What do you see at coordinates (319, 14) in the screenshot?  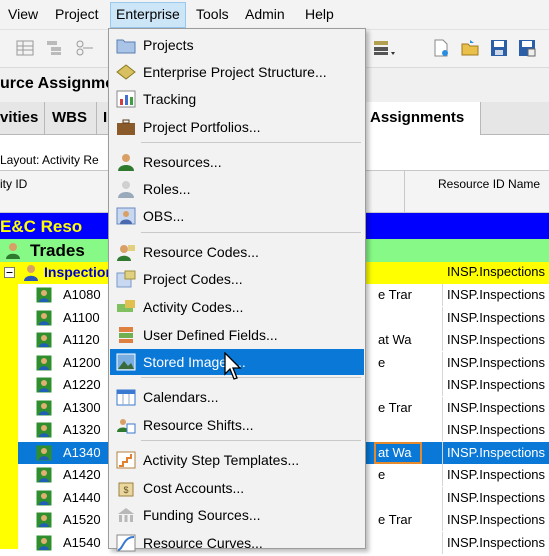 I see `menu-help: Help` at bounding box center [319, 14].